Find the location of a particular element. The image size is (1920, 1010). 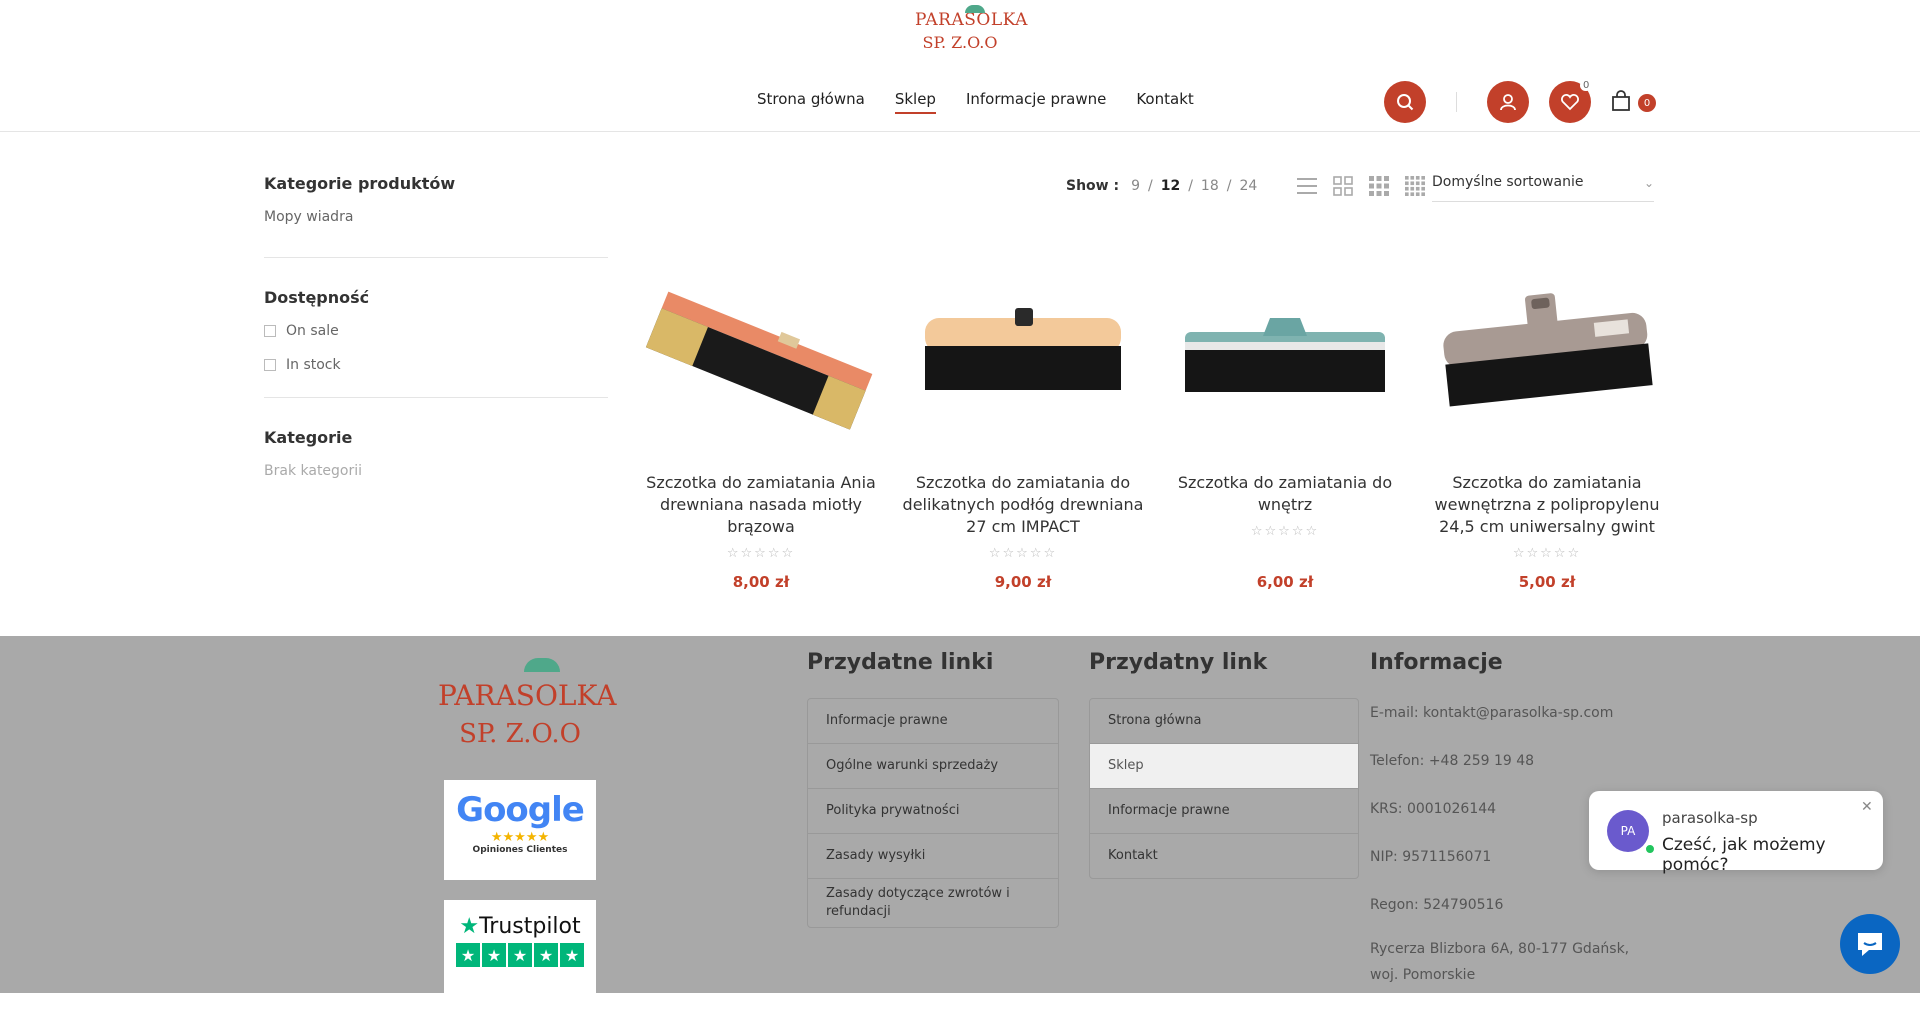

google-stars: ★★★★★ is located at coordinates (520, 837).